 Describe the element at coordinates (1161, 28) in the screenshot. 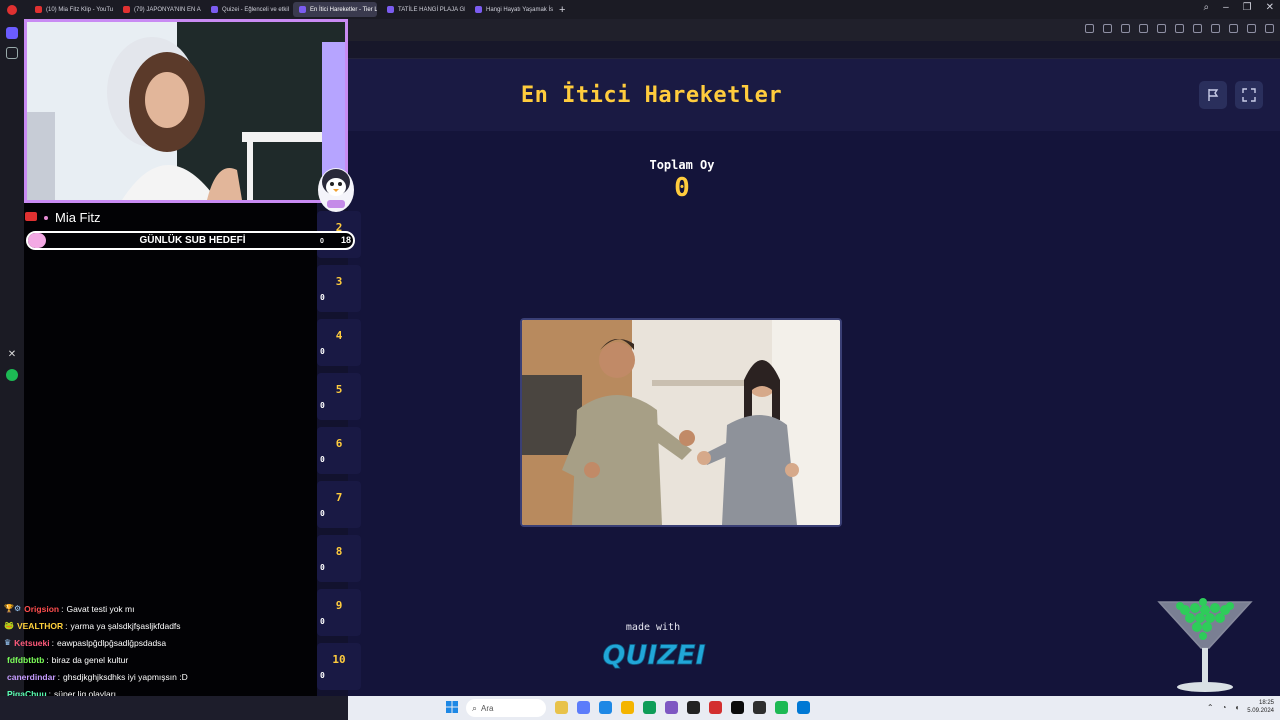

I see `play-icon` at that location.